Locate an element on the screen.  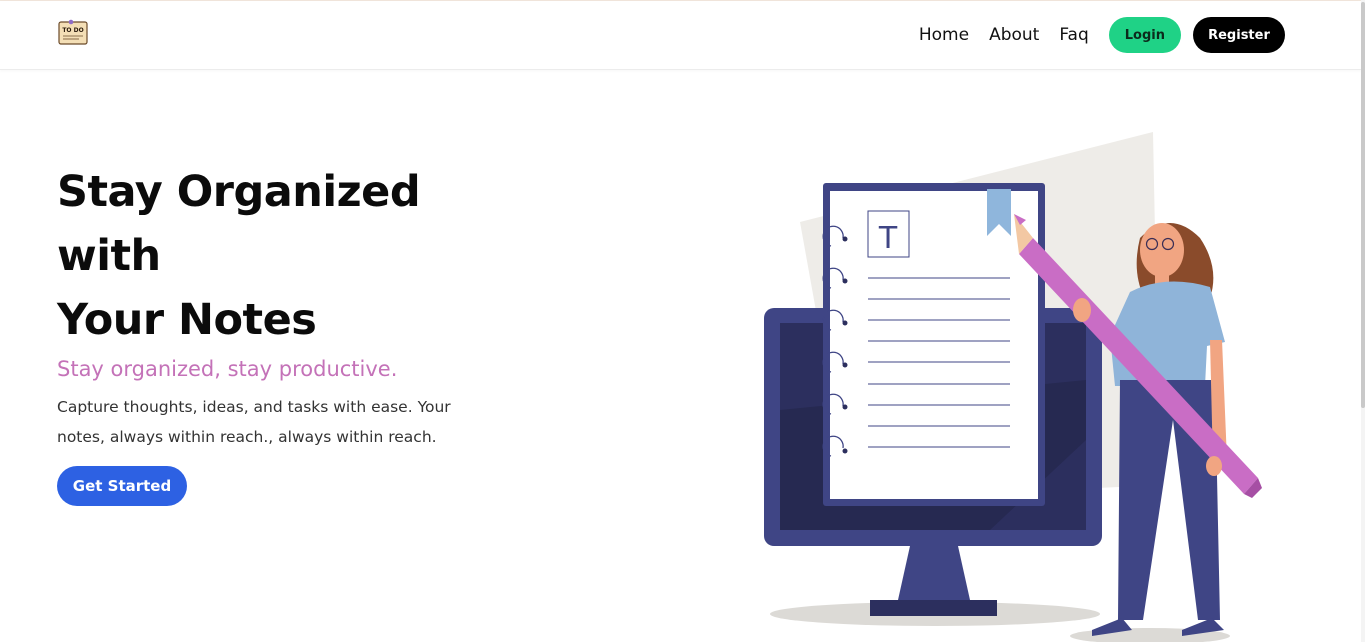
get-started-button: Get Started is located at coordinates (122, 486).